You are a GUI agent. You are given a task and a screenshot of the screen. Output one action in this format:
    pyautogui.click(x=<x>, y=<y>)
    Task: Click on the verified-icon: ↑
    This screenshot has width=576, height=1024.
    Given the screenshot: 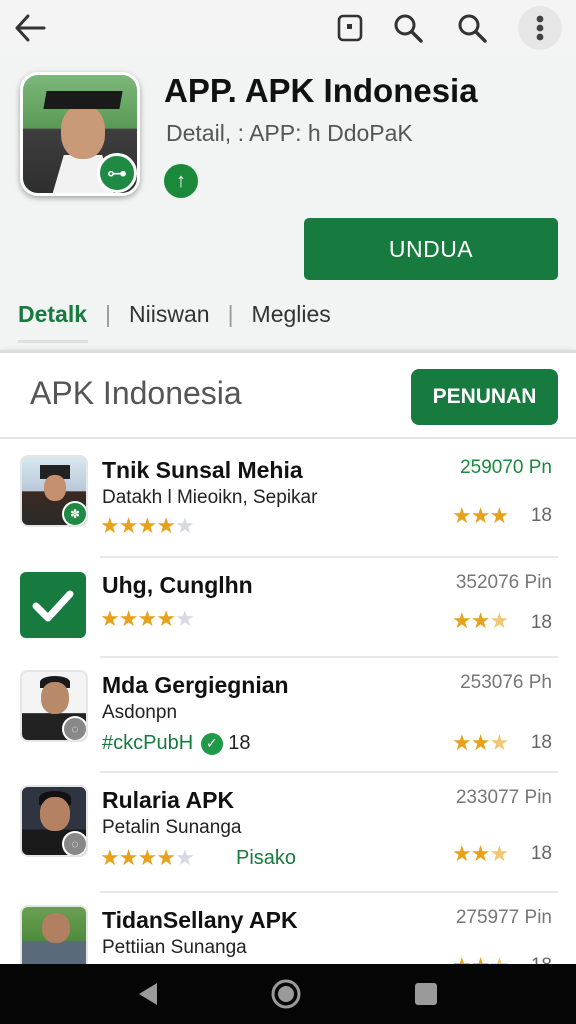 What is the action you would take?
    pyautogui.click(x=181, y=181)
    